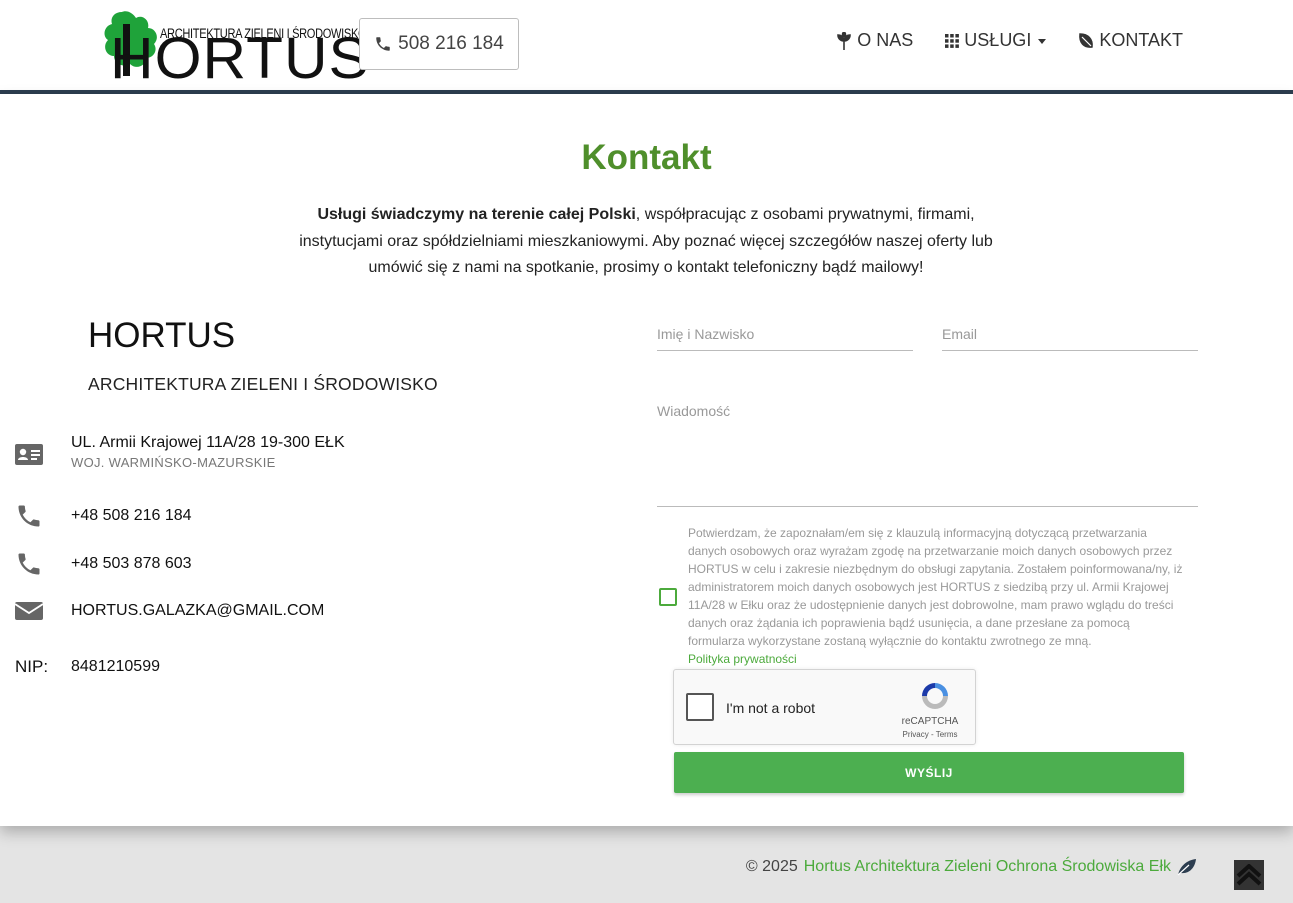 The height and width of the screenshot is (903, 1293). I want to click on nav-label-uslugi: USŁUGI, so click(998, 40).